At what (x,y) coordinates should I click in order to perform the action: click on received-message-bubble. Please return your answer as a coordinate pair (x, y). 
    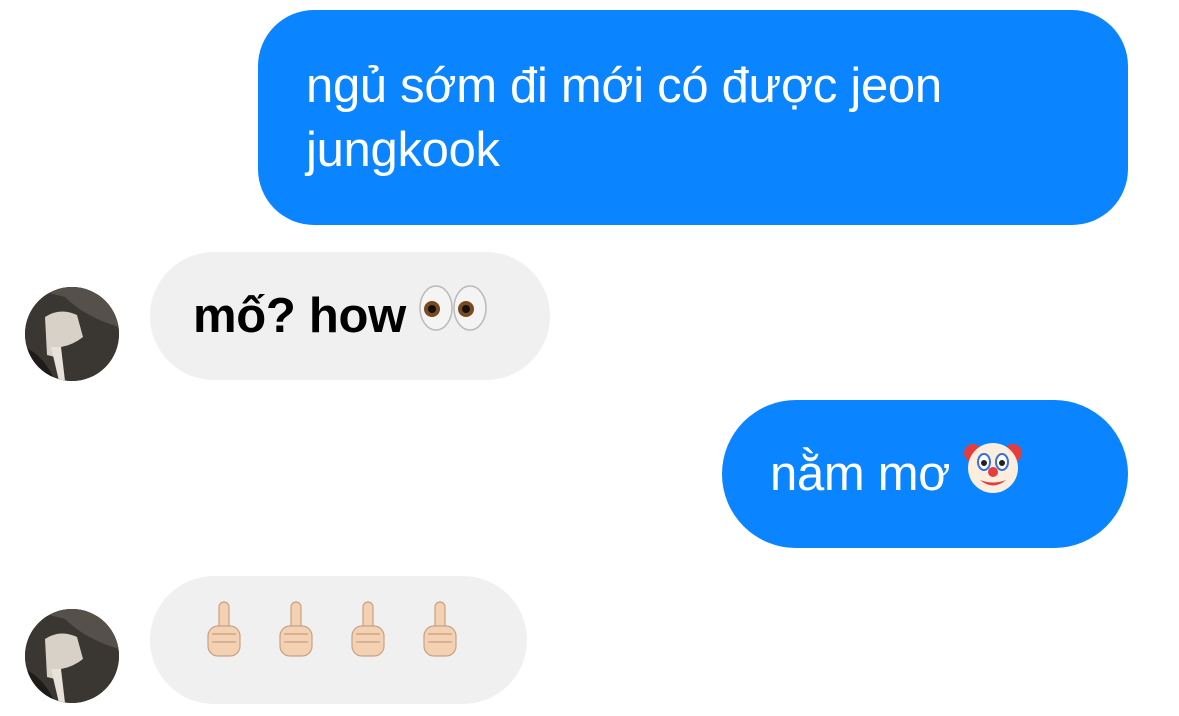
    Looking at the image, I should click on (338, 640).